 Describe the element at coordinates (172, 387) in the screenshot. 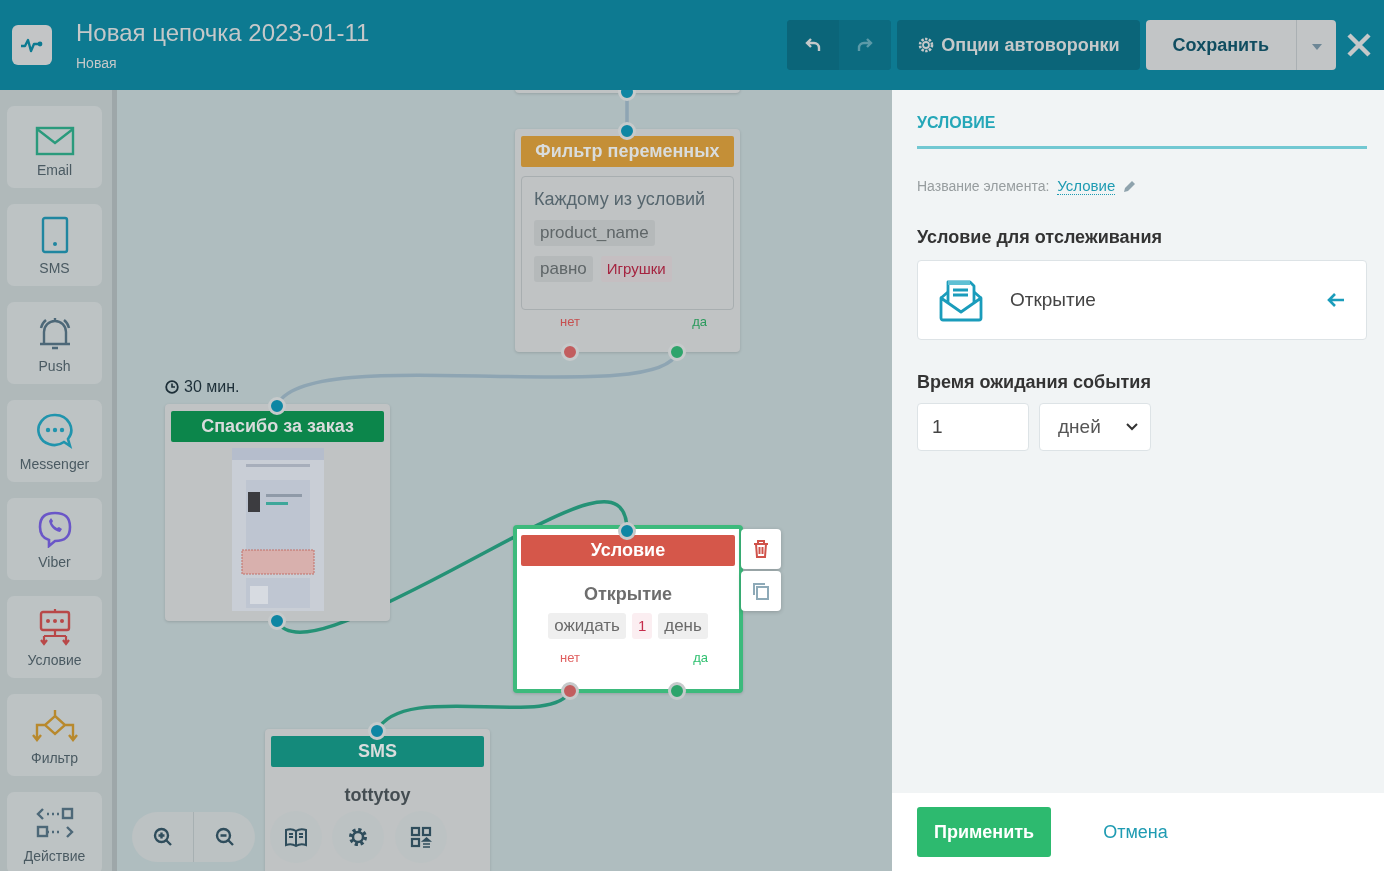

I see `clock-icon` at that location.